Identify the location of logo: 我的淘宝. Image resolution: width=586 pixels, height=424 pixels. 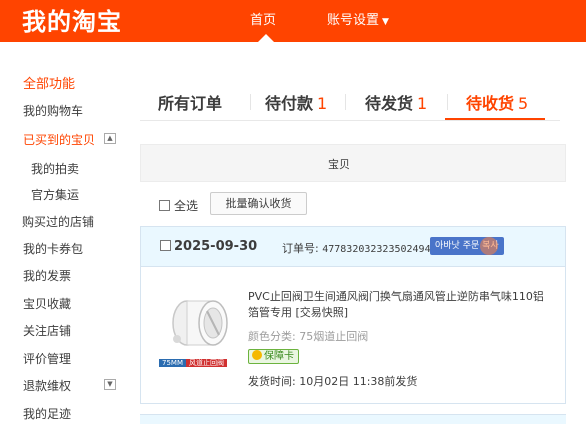
(72, 19).